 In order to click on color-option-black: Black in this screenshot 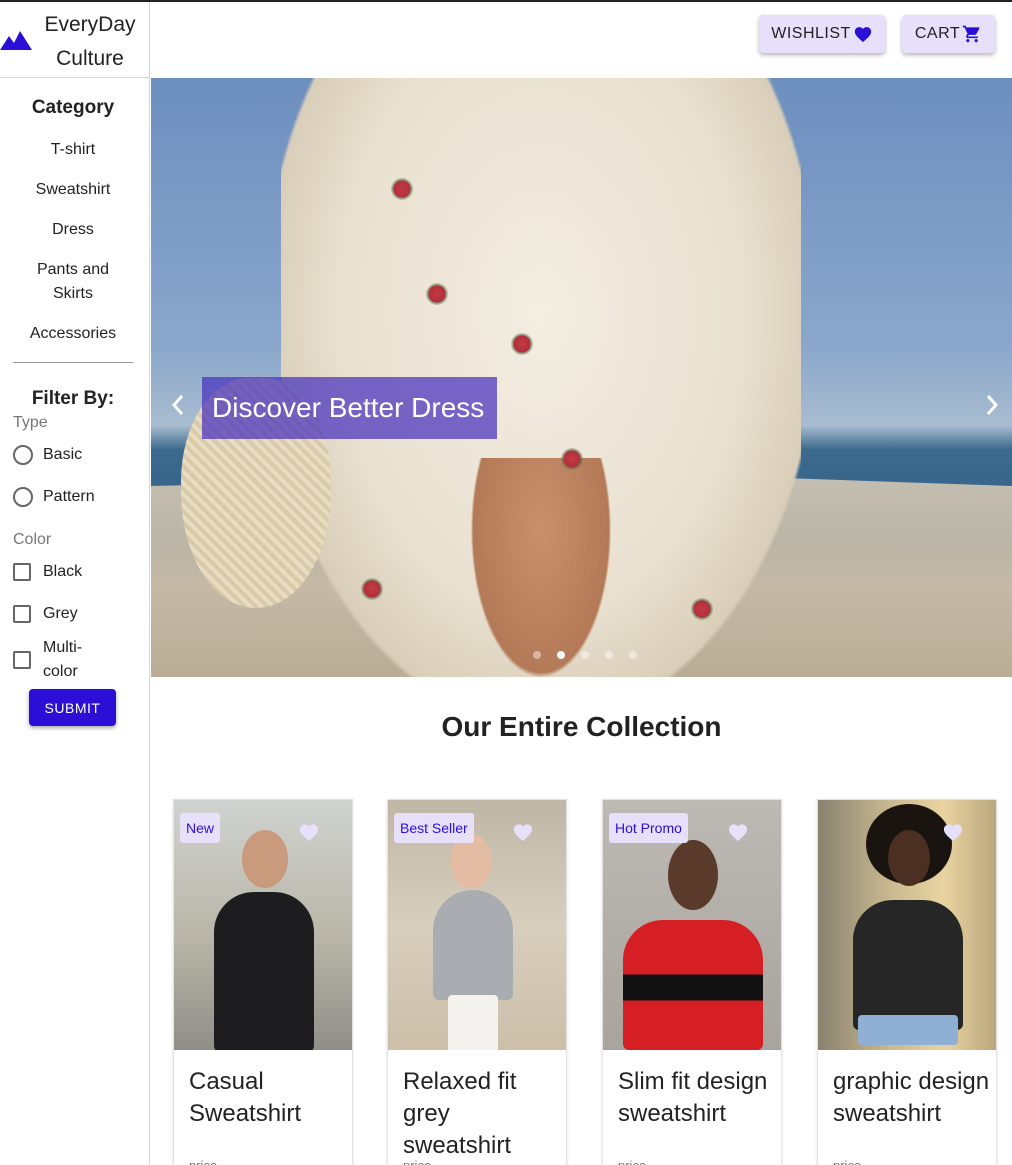, I will do `click(47, 572)`.